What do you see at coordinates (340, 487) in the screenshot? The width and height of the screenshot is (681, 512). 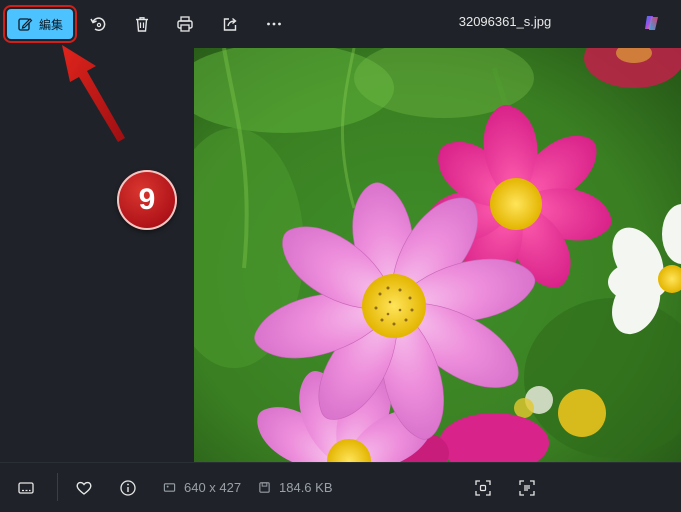 I see `bottom-bar: 640 x 427 184.6 KB` at bounding box center [340, 487].